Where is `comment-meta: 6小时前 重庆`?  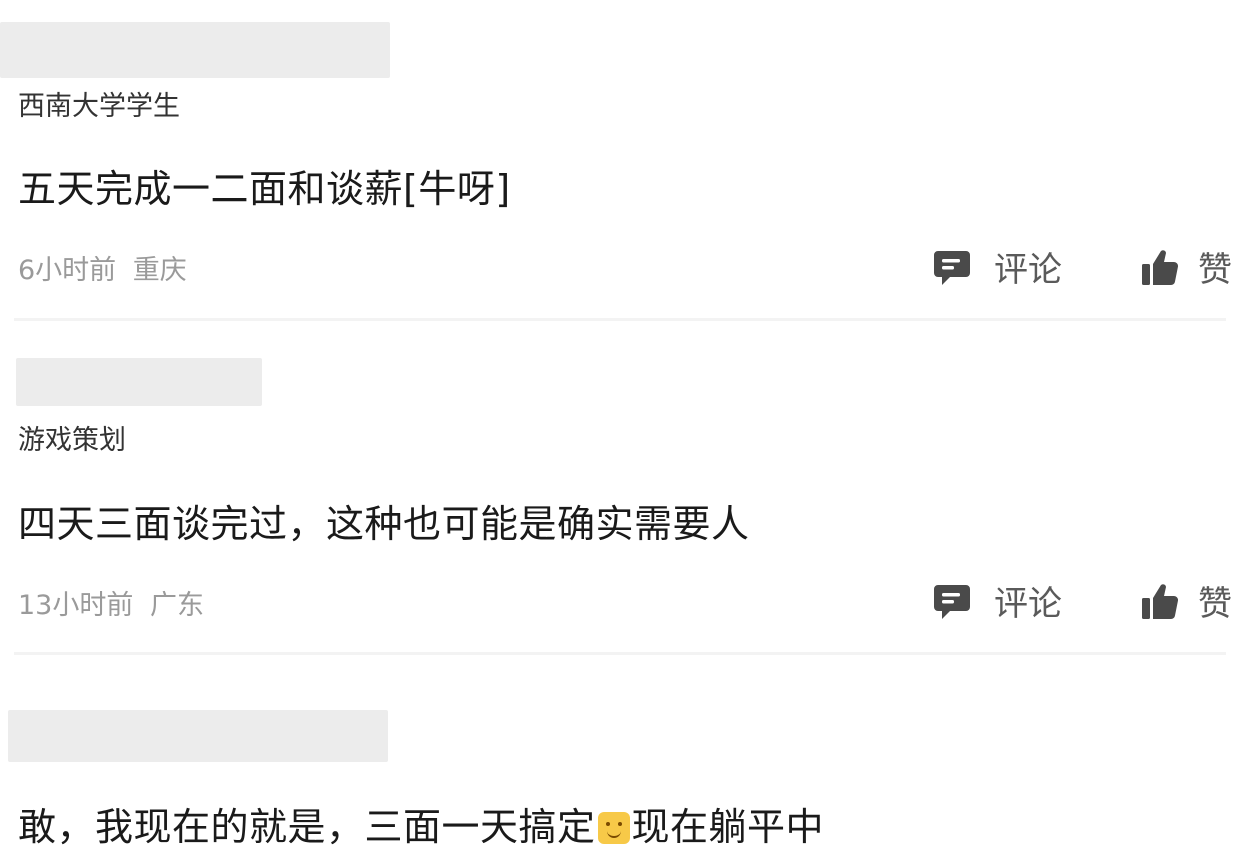
comment-meta: 6小时前 重庆 is located at coordinates (102, 267).